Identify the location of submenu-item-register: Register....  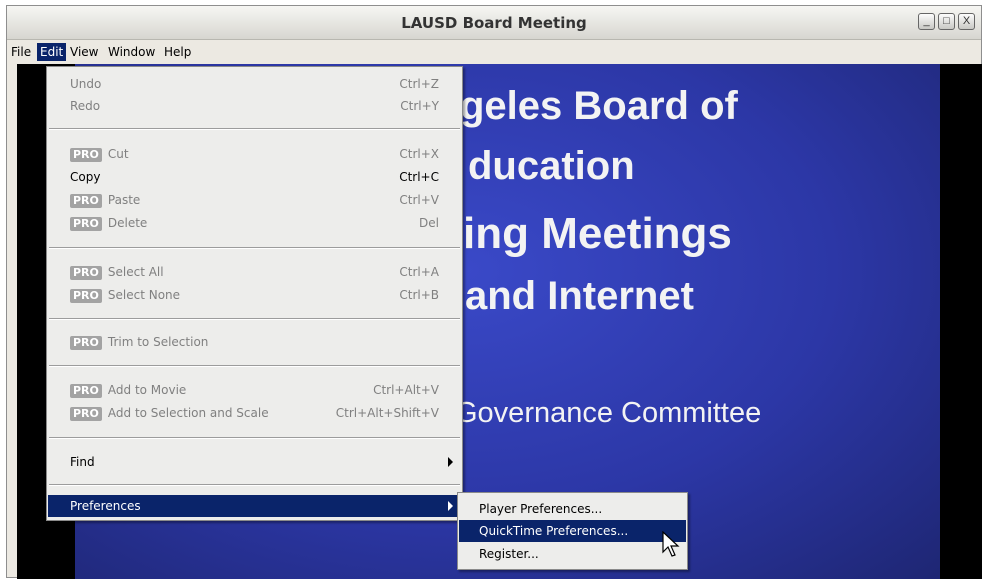
(572, 554).